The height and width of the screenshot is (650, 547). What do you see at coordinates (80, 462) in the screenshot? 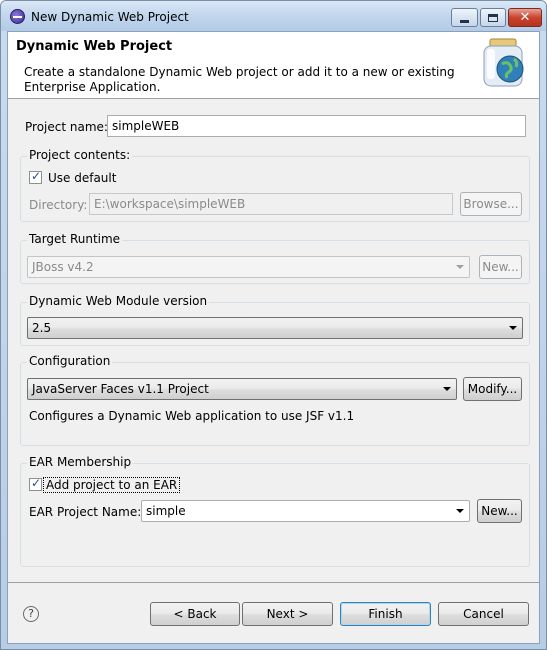
I see `ear-membership-label: EAR Membership` at bounding box center [80, 462].